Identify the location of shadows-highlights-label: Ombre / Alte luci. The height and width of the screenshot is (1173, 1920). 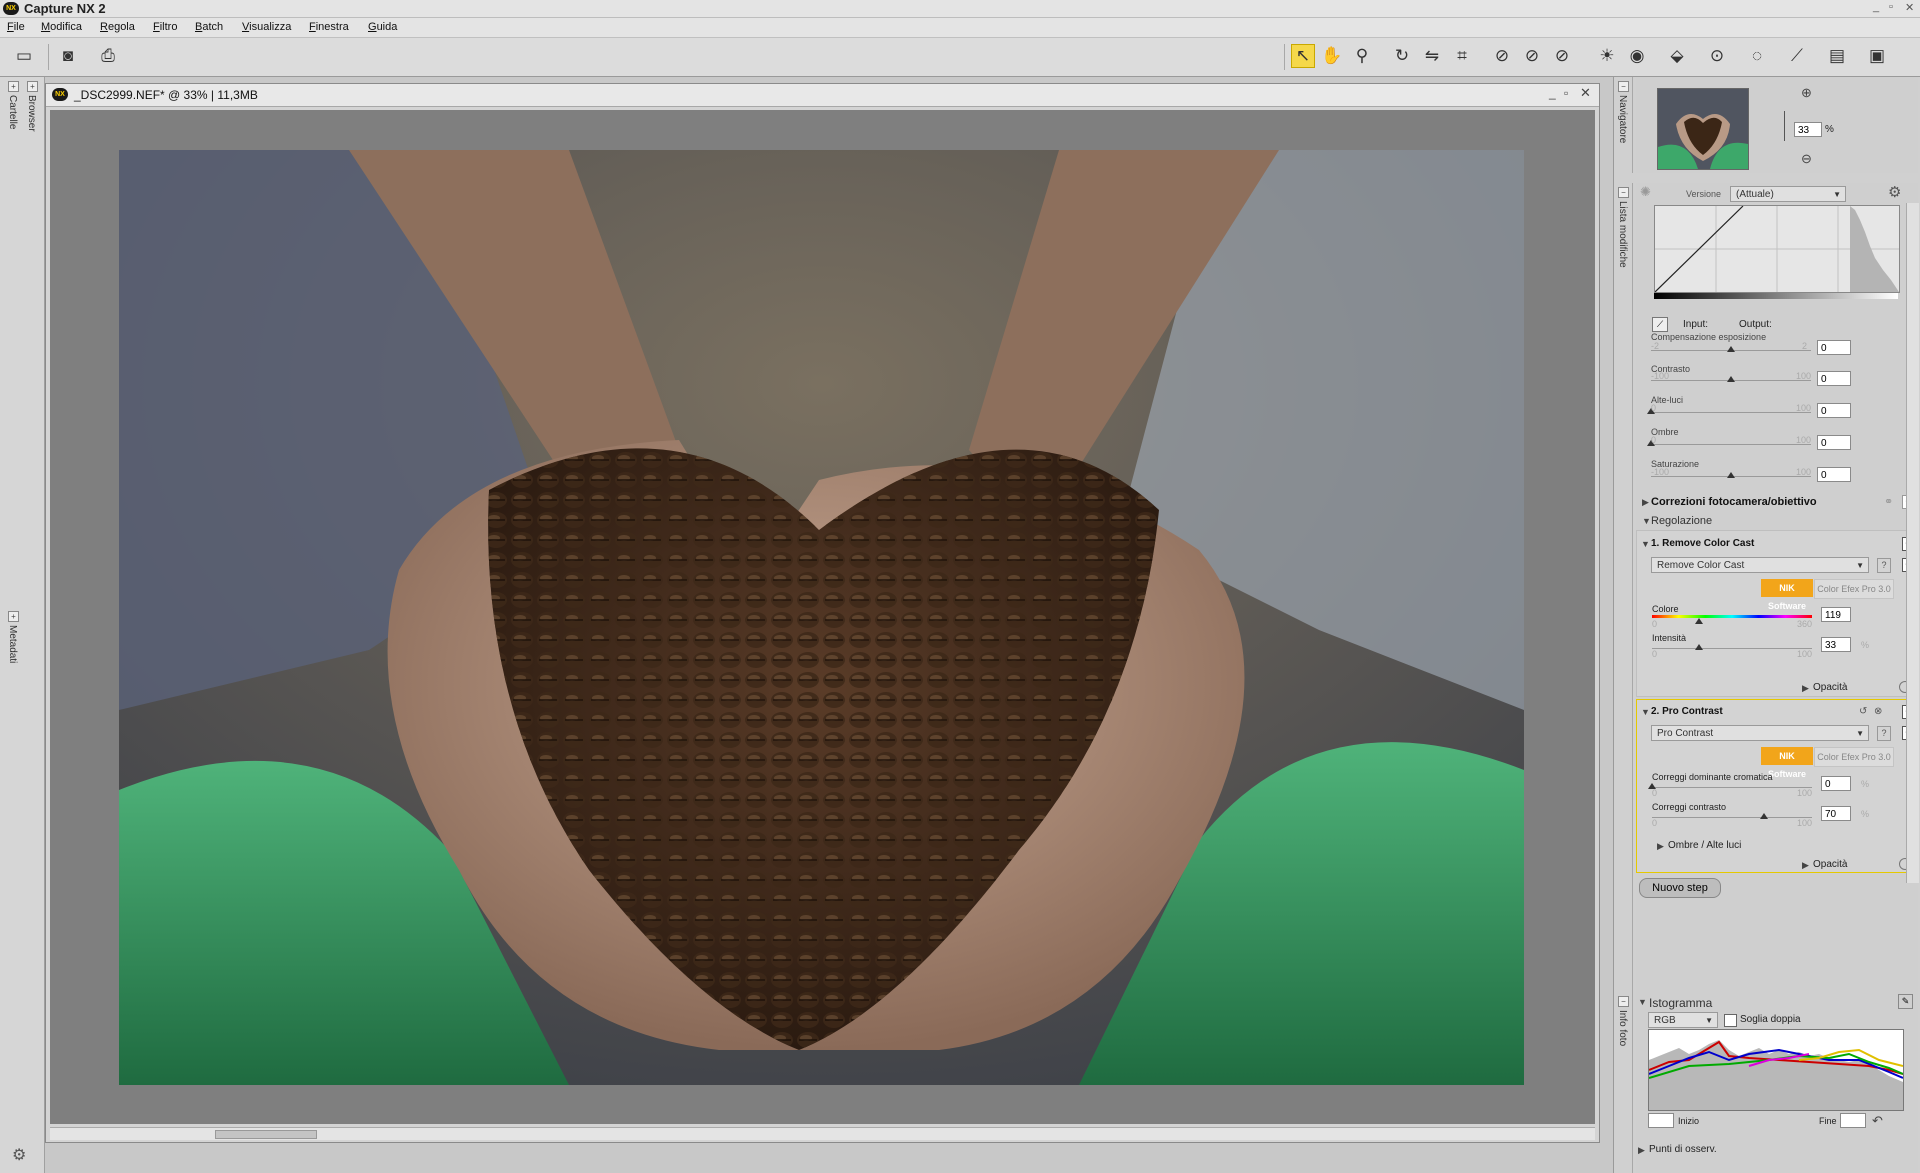
(1704, 845).